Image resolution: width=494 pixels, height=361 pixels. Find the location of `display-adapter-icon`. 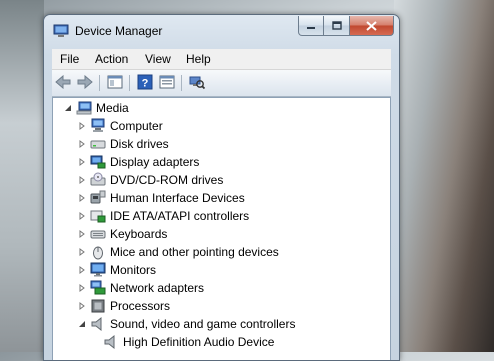

display-adapter-icon is located at coordinates (98, 162).